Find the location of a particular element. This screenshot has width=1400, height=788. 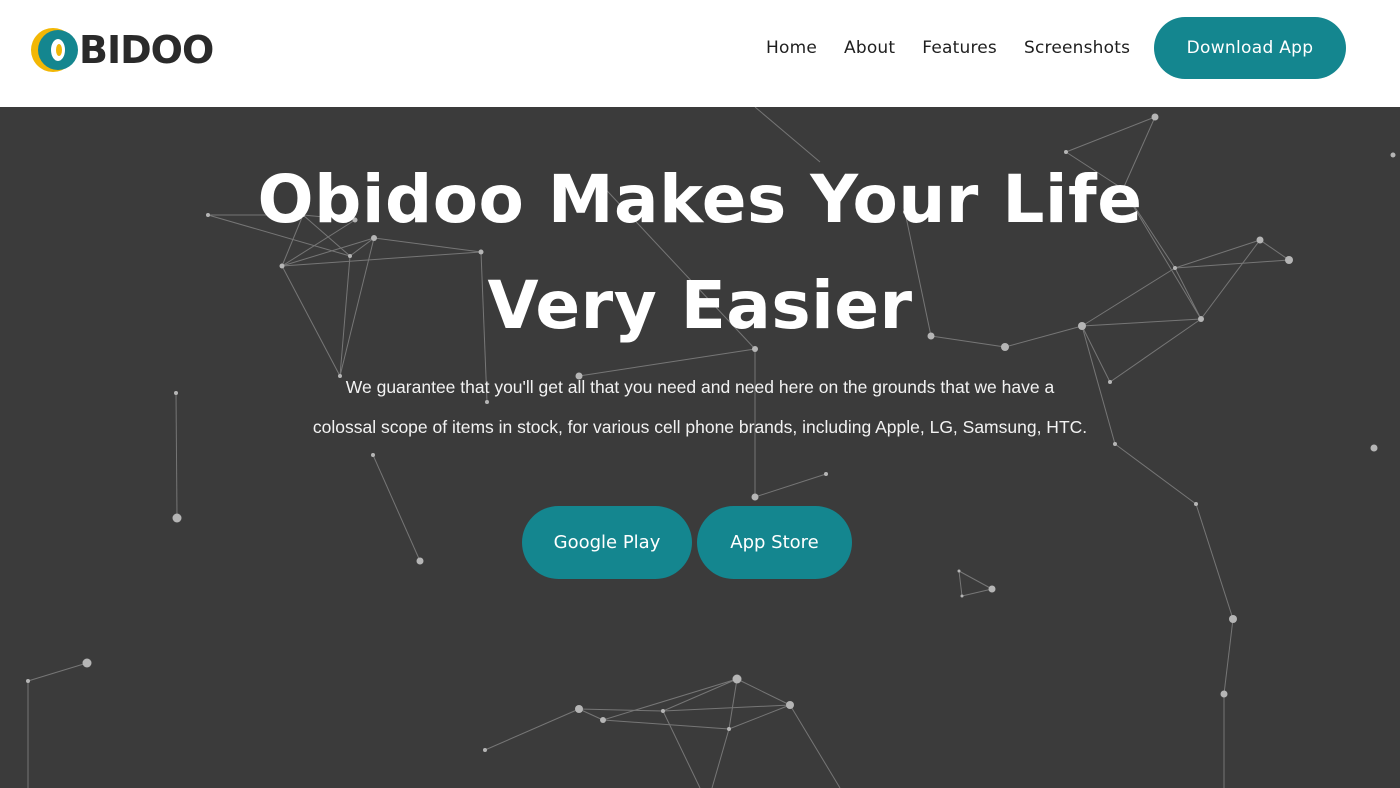

brand-logo: BIDOO is located at coordinates (121, 50).